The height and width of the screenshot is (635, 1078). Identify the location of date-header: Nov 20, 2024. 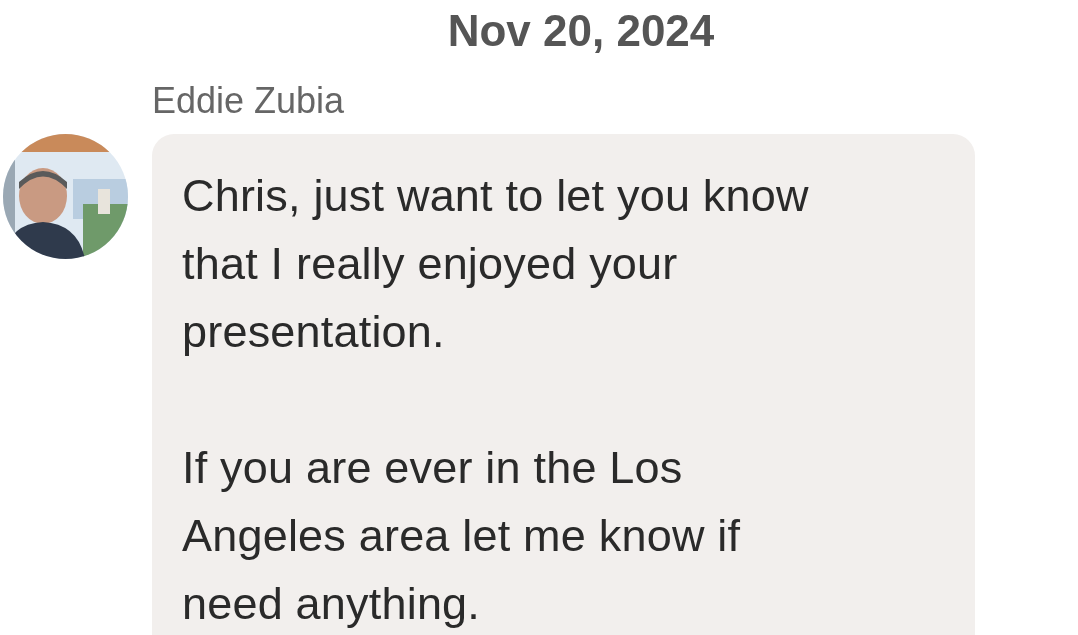
(581, 31).